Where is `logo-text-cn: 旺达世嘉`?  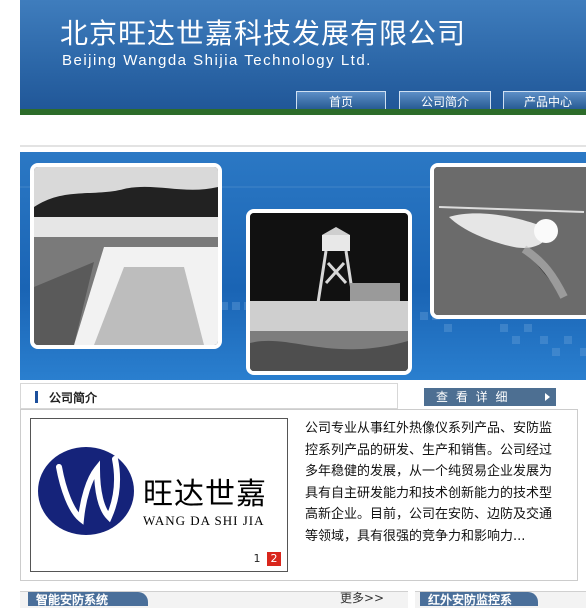
logo-text-cn: 旺达世嘉 is located at coordinates (205, 494).